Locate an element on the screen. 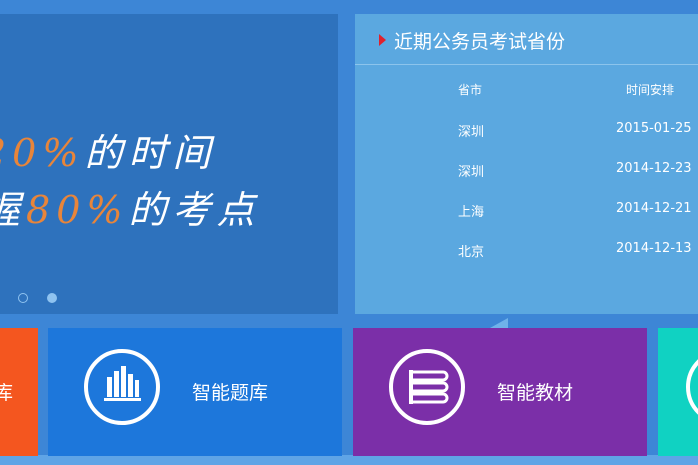 This screenshot has width=698, height=465. tile-partial-right is located at coordinates (678, 392).